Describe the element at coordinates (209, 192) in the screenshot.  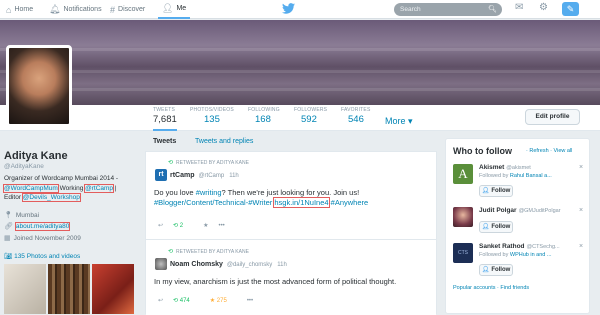
I see `hashtag-link: #writing` at that location.